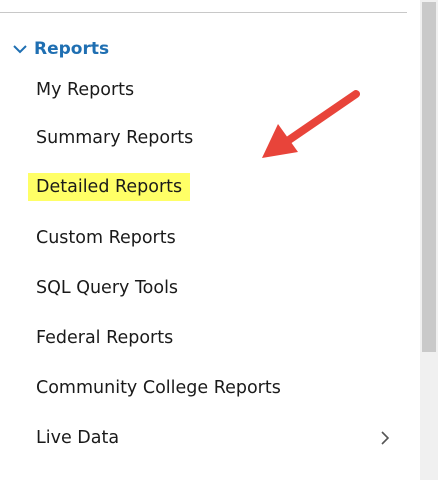 This screenshot has width=438, height=480. I want to click on menu-item-live-data: Live Data, so click(77, 438).